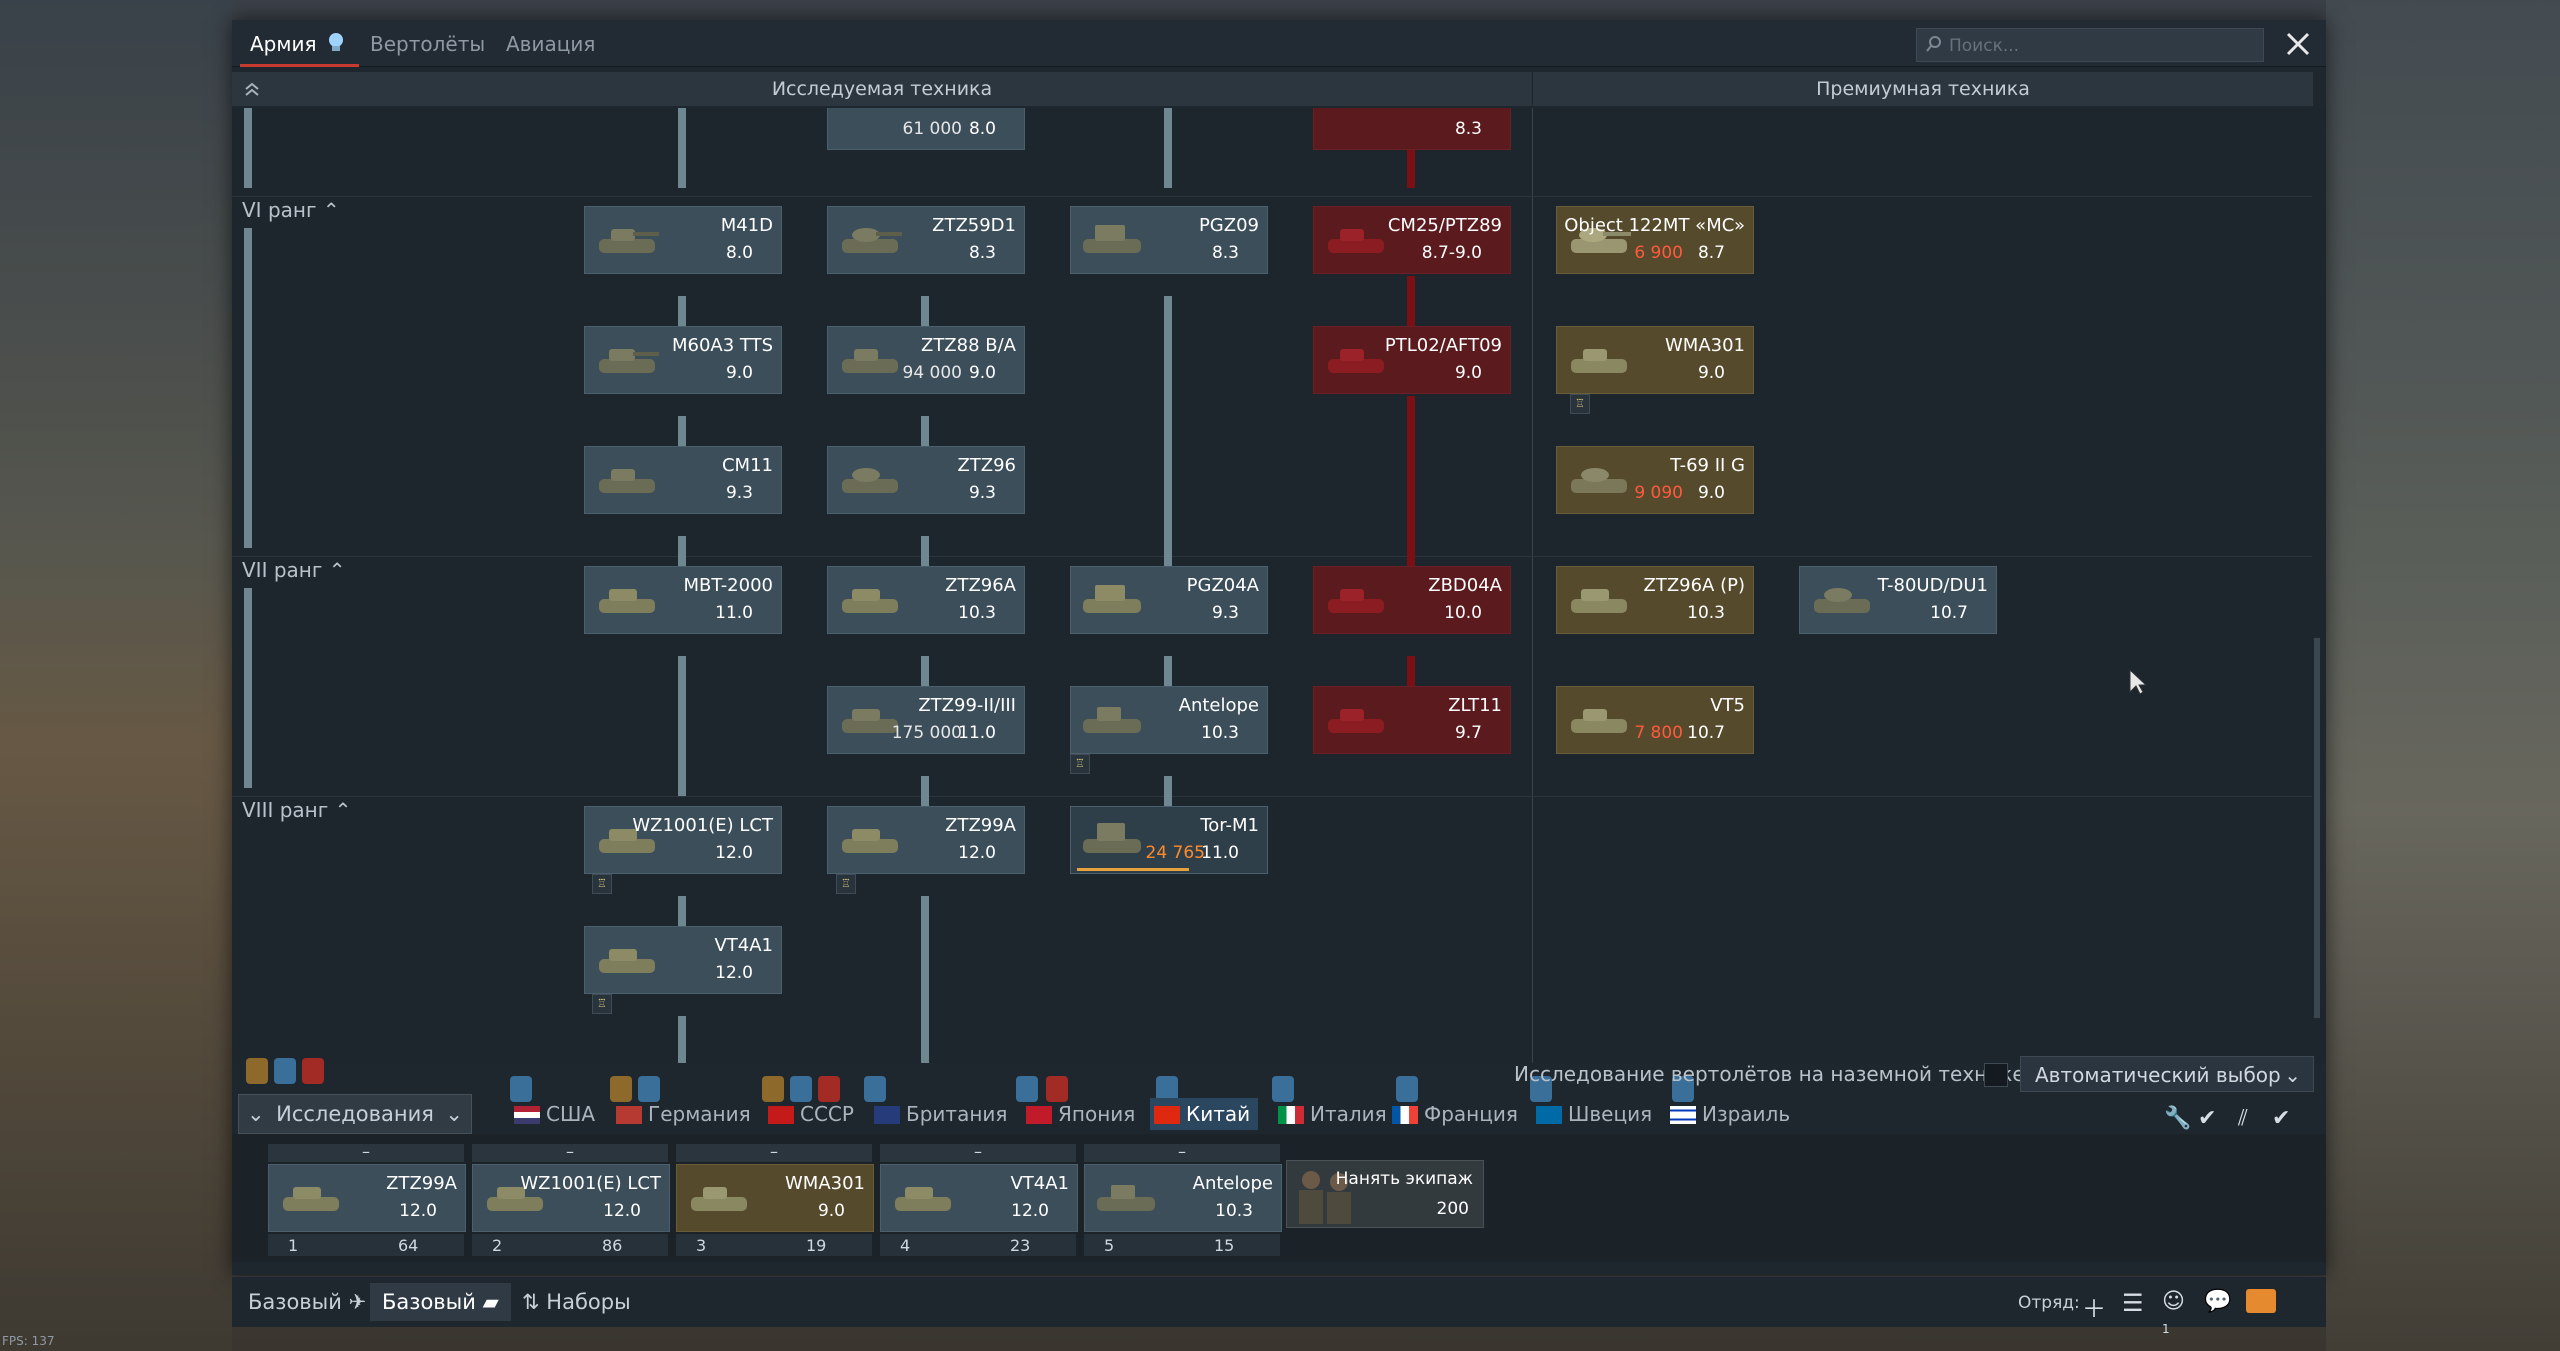 This screenshot has width=2560, height=1351. I want to click on crew-badge-icon: ♖, so click(846, 884).